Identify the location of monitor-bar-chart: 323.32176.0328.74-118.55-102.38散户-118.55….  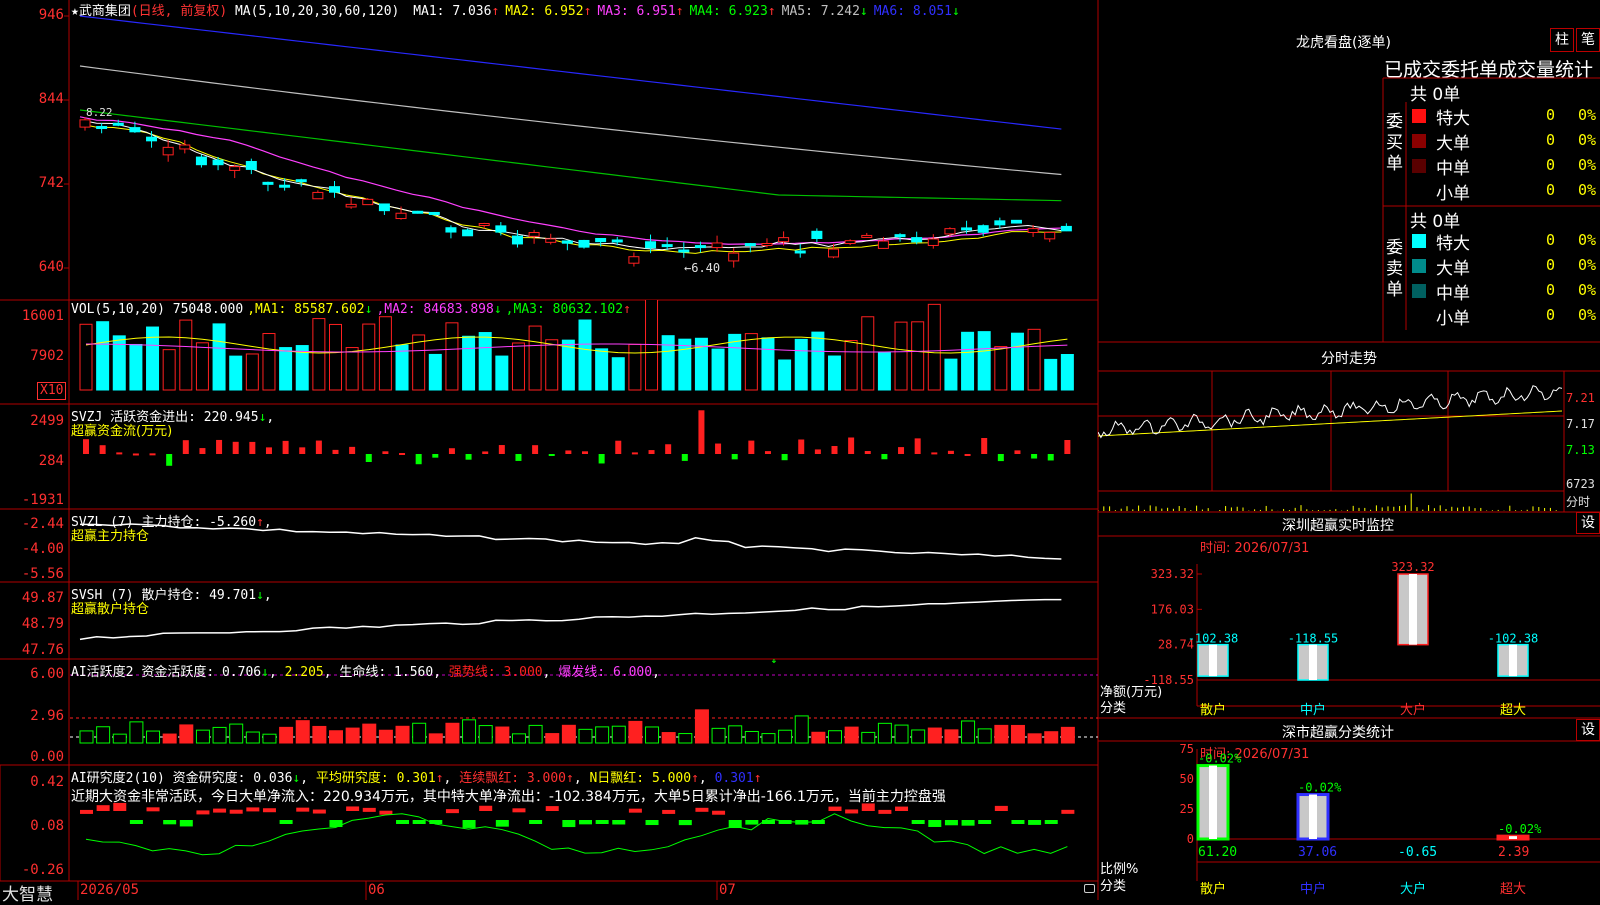
(1349, 627).